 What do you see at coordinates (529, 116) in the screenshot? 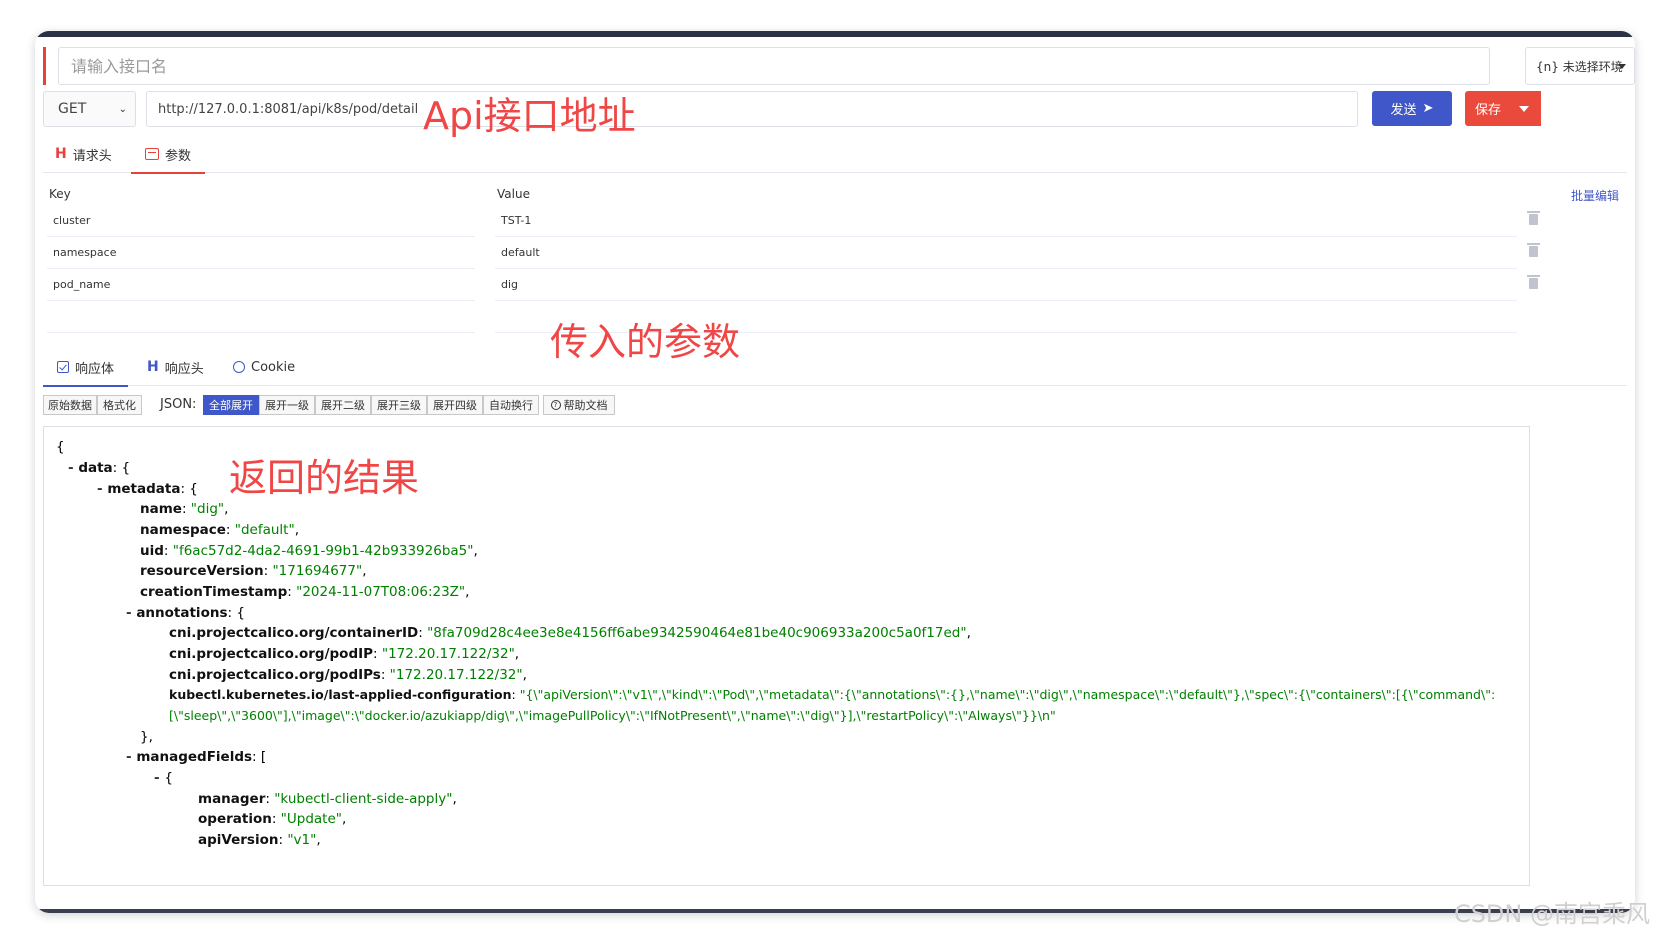
I see `api-url-annotation: Api接口地址` at bounding box center [529, 116].